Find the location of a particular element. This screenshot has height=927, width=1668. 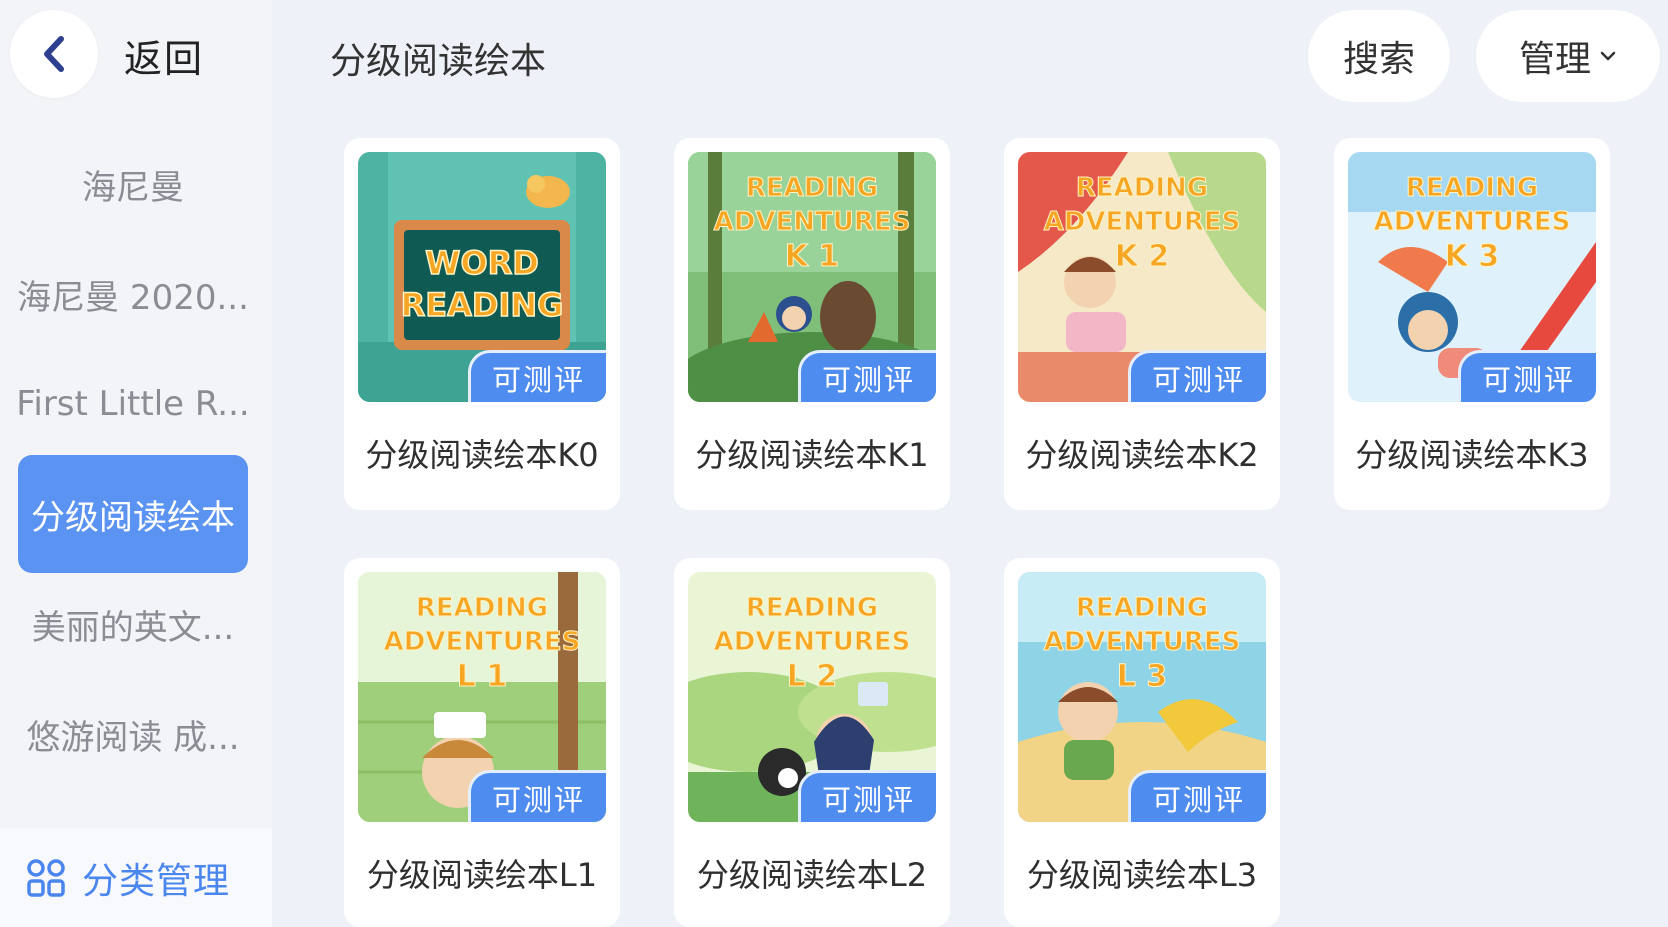

book-cover: READING ADVENTURES K 2 可测评 is located at coordinates (1142, 277).